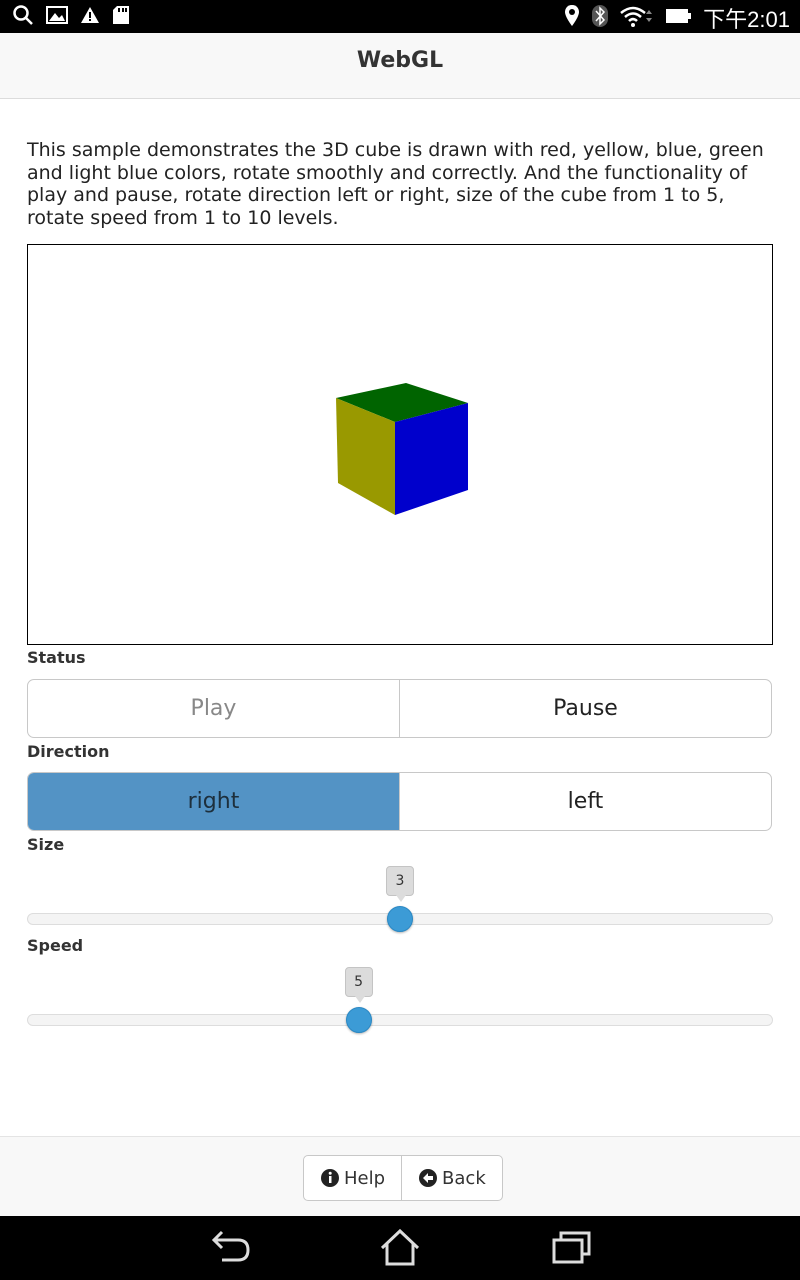 The image size is (800, 1280). Describe the element at coordinates (400, 16) in the screenshot. I see `status-bar: 下午2:01` at that location.